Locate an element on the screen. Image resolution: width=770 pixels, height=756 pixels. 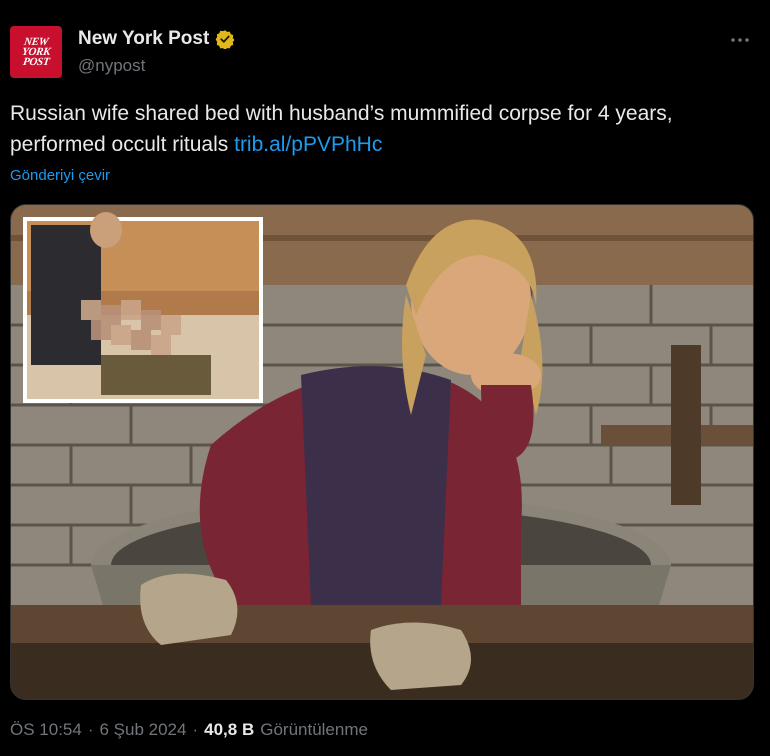
avatar: NEW YORK POST is located at coordinates (36, 52).